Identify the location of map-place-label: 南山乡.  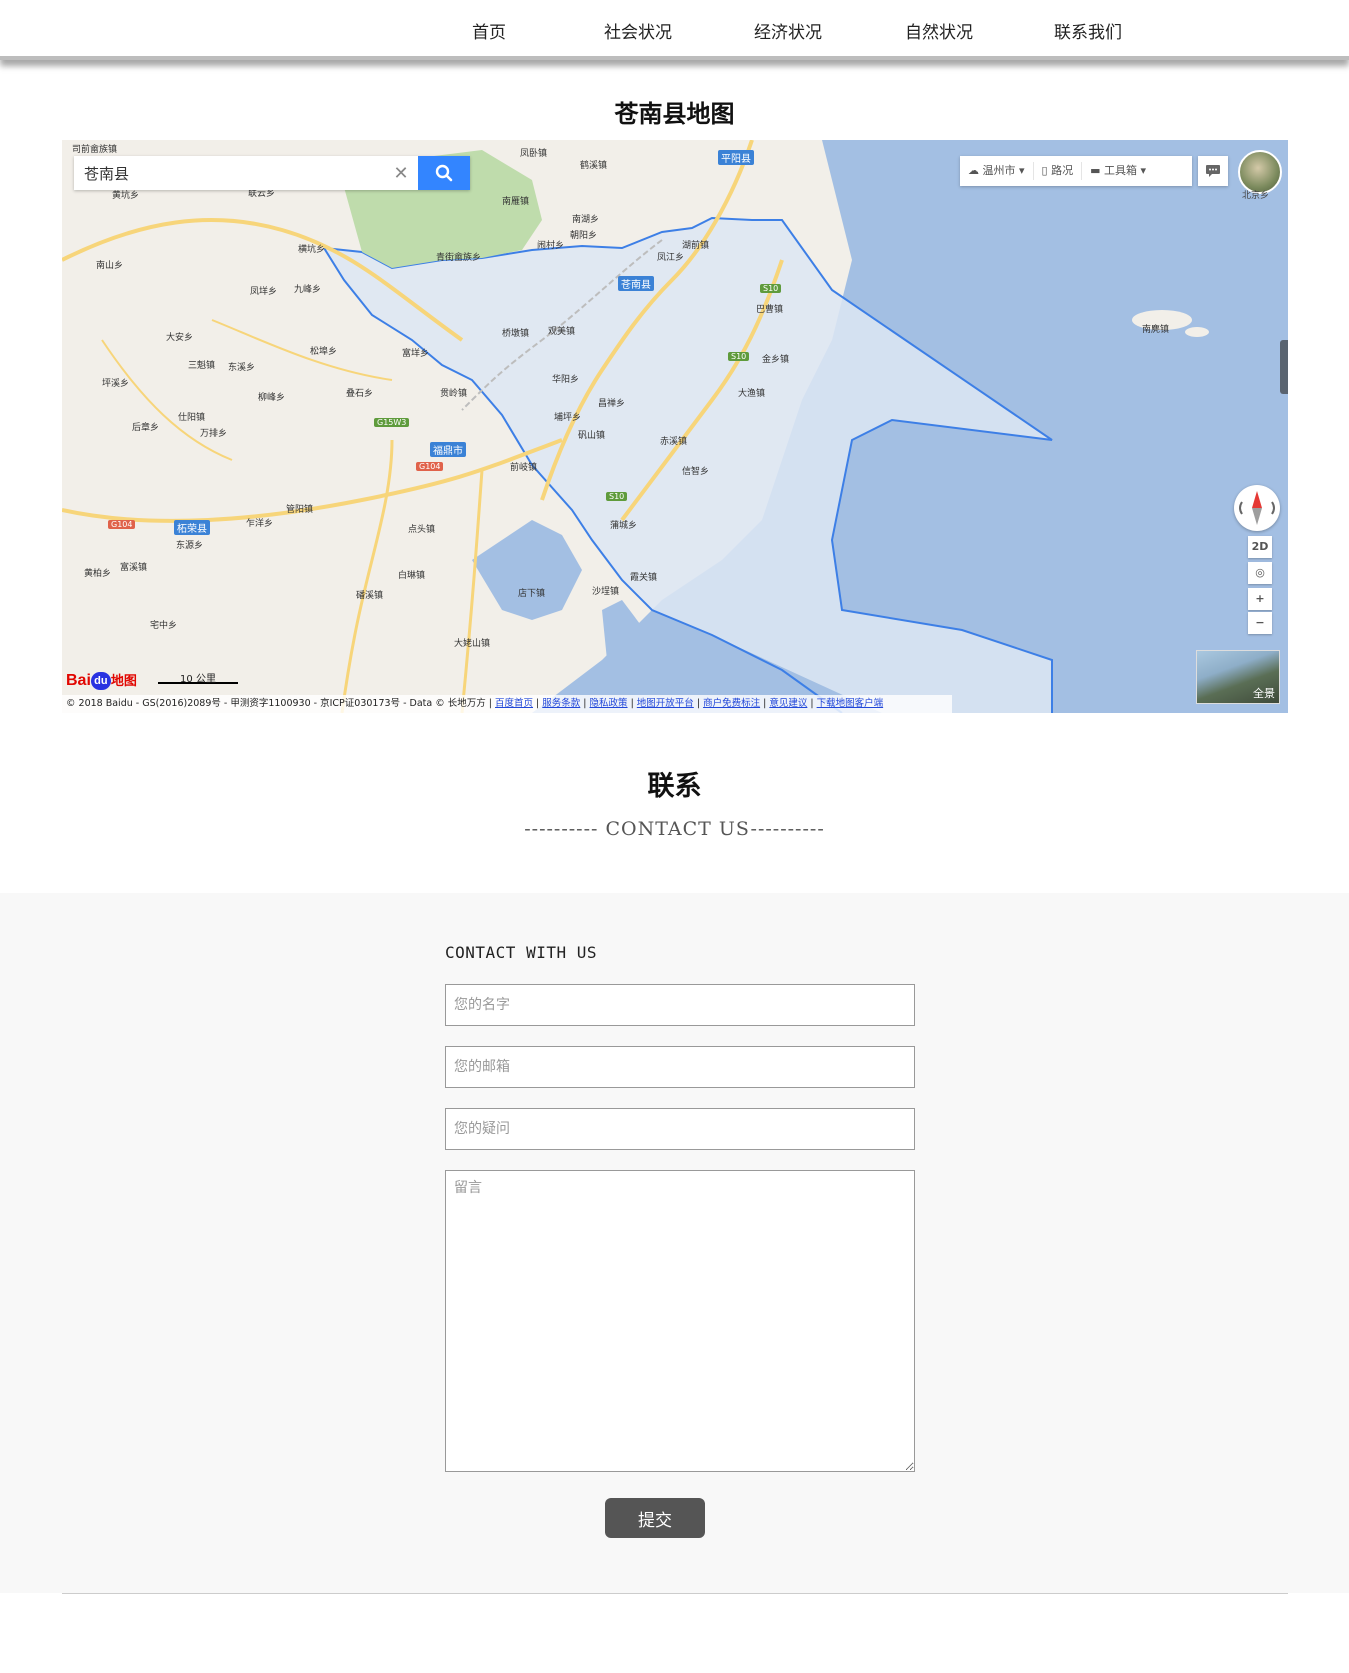
(110, 266).